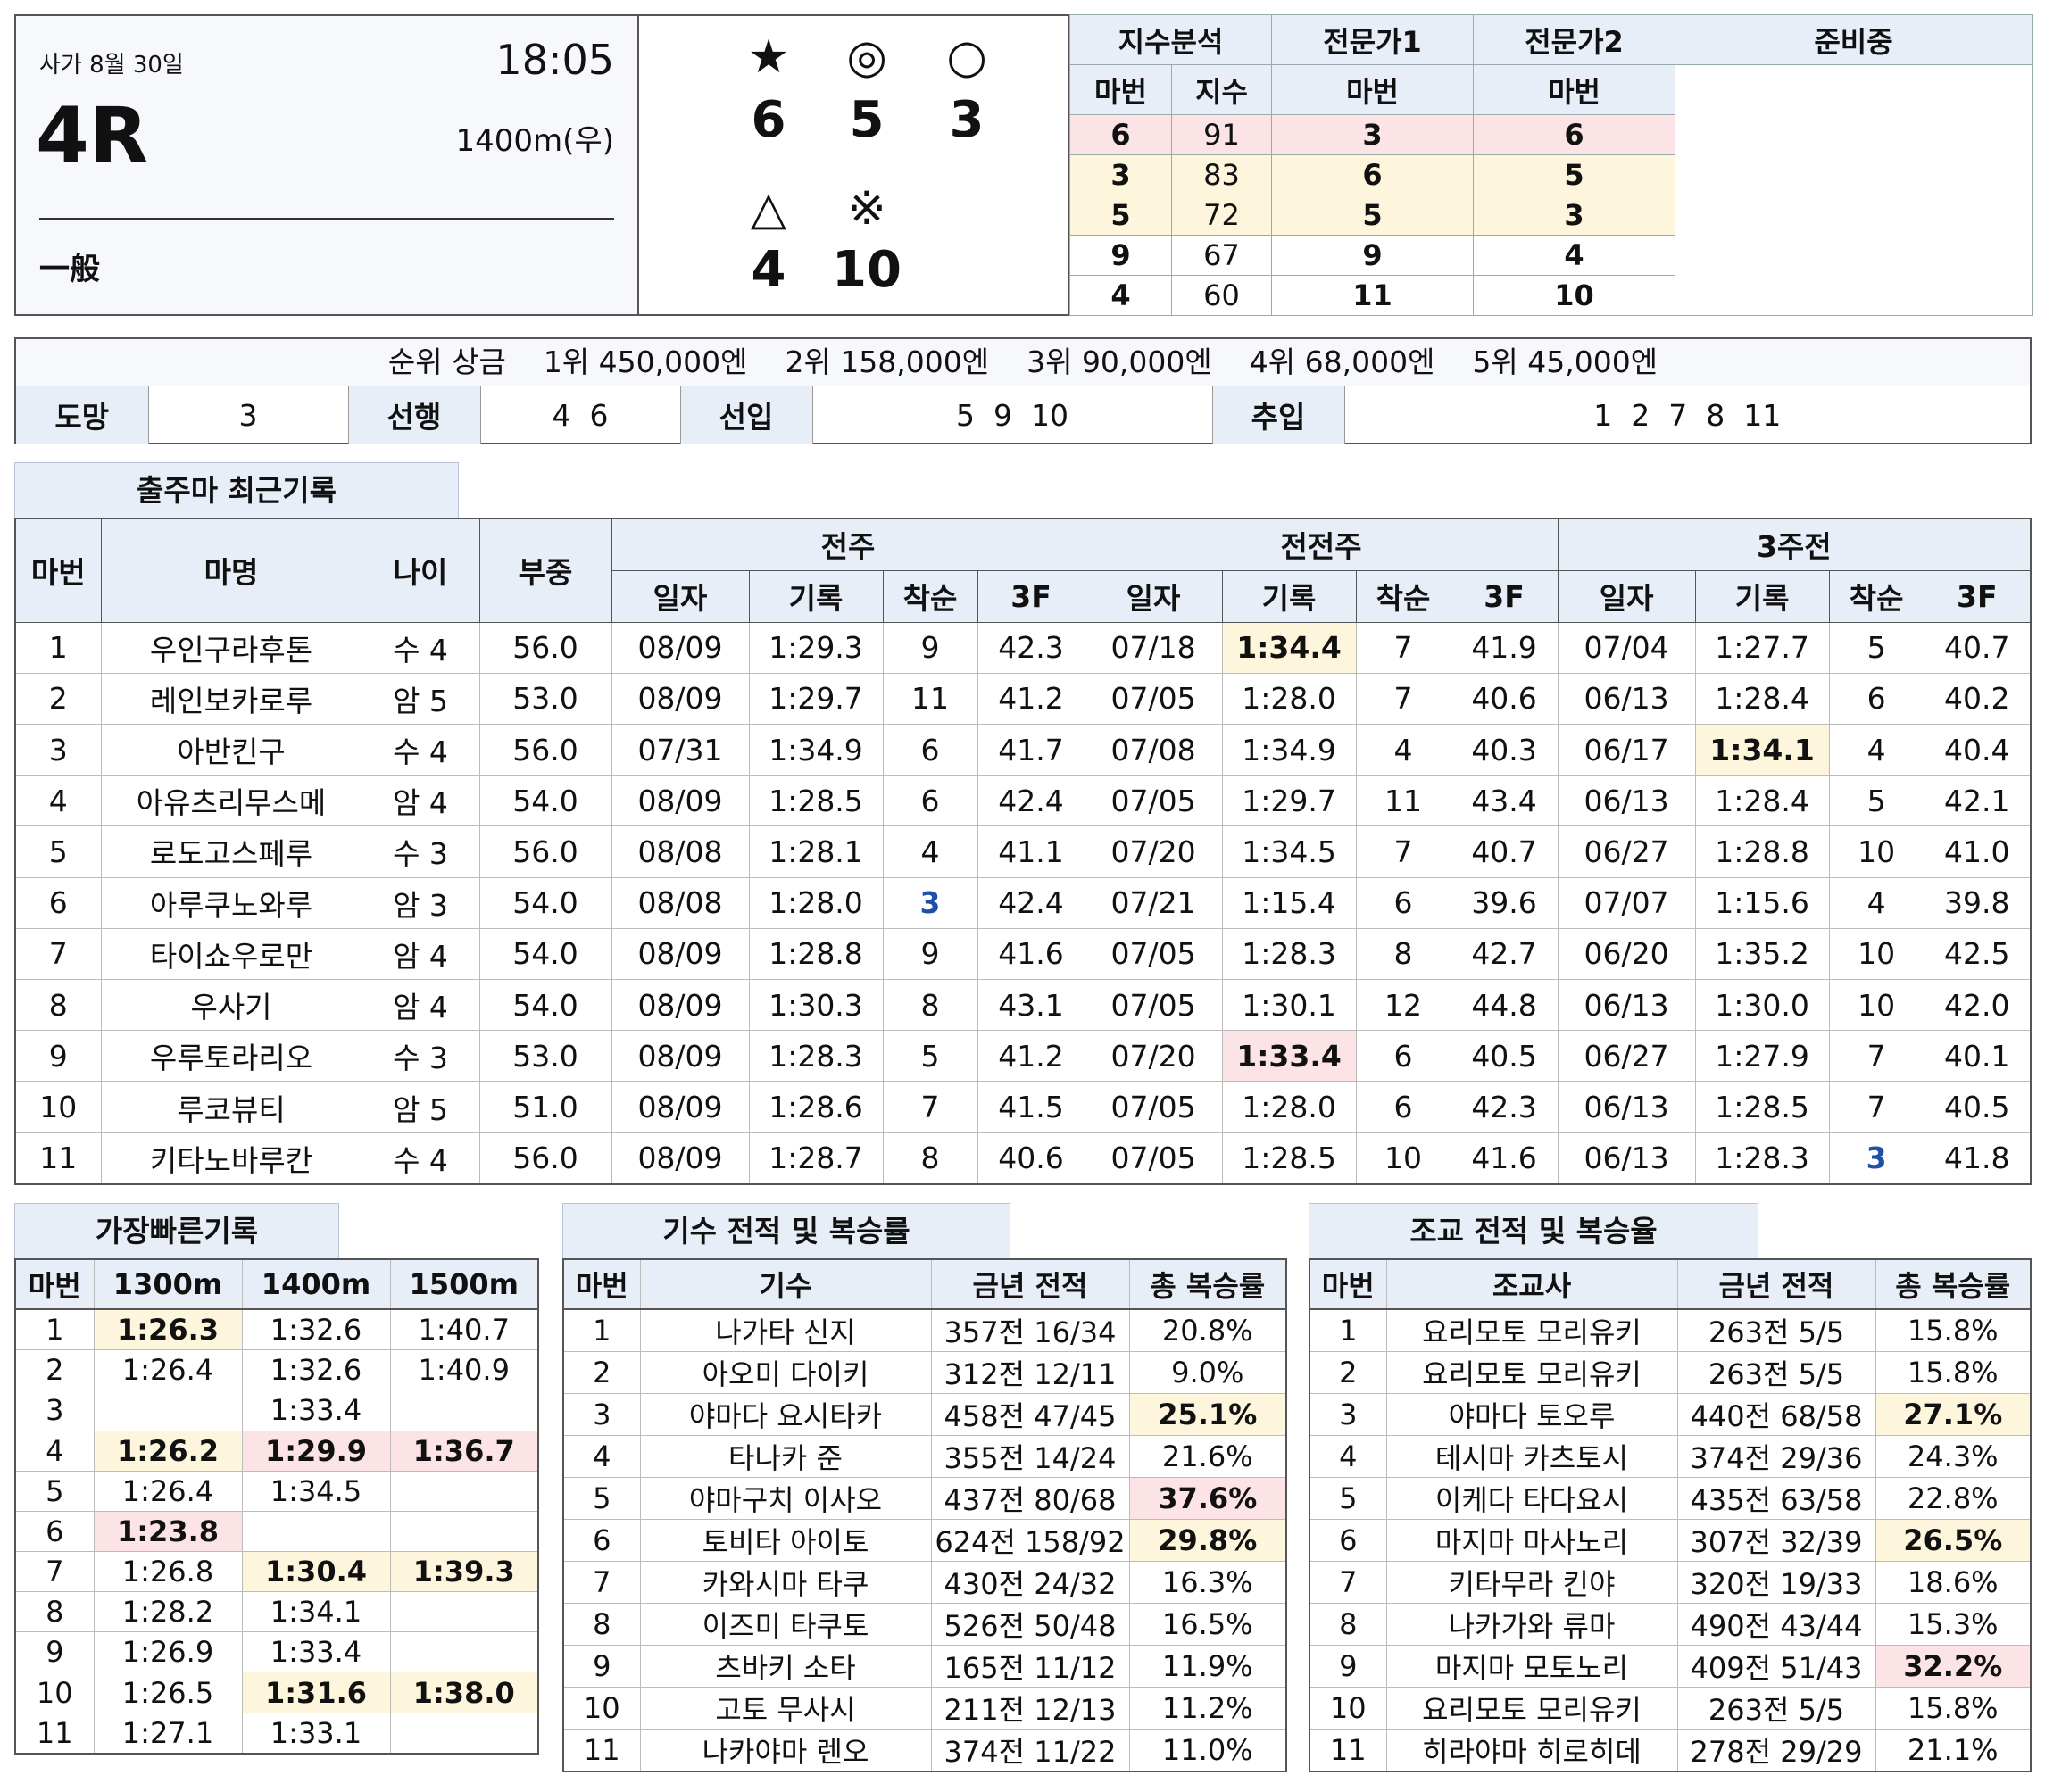 The width and height of the screenshot is (2045, 1792). What do you see at coordinates (785, 1372) in the screenshot?
I see `jockey-row-name: 아오미 다이키` at bounding box center [785, 1372].